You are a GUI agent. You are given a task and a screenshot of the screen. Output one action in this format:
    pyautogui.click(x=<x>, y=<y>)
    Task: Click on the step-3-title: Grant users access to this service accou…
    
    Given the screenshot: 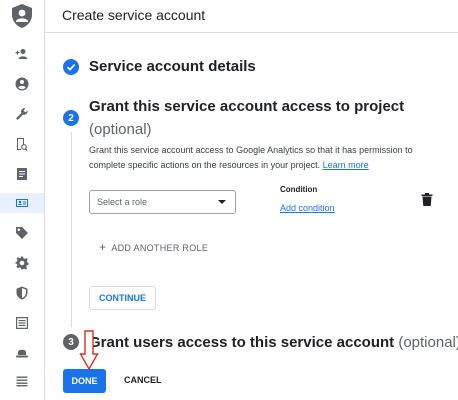 What is the action you would take?
    pyautogui.click(x=273, y=342)
    